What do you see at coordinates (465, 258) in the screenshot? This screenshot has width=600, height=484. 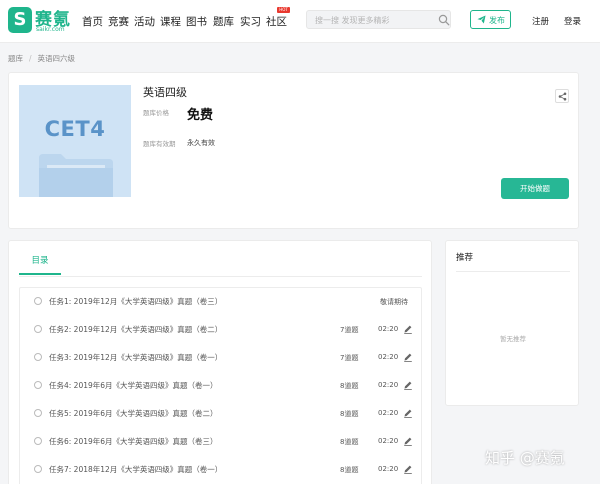 I see `recommend-title: 推荐` at bounding box center [465, 258].